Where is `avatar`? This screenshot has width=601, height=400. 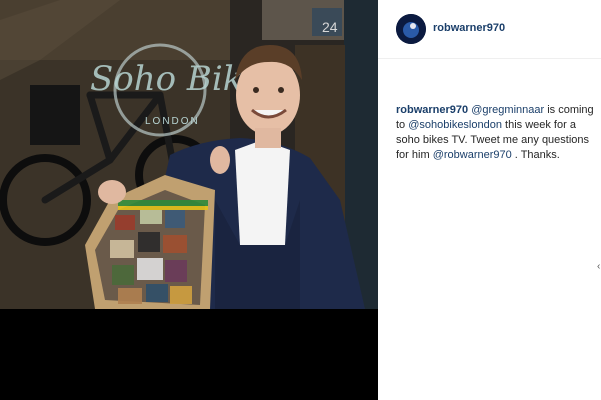 avatar is located at coordinates (411, 29).